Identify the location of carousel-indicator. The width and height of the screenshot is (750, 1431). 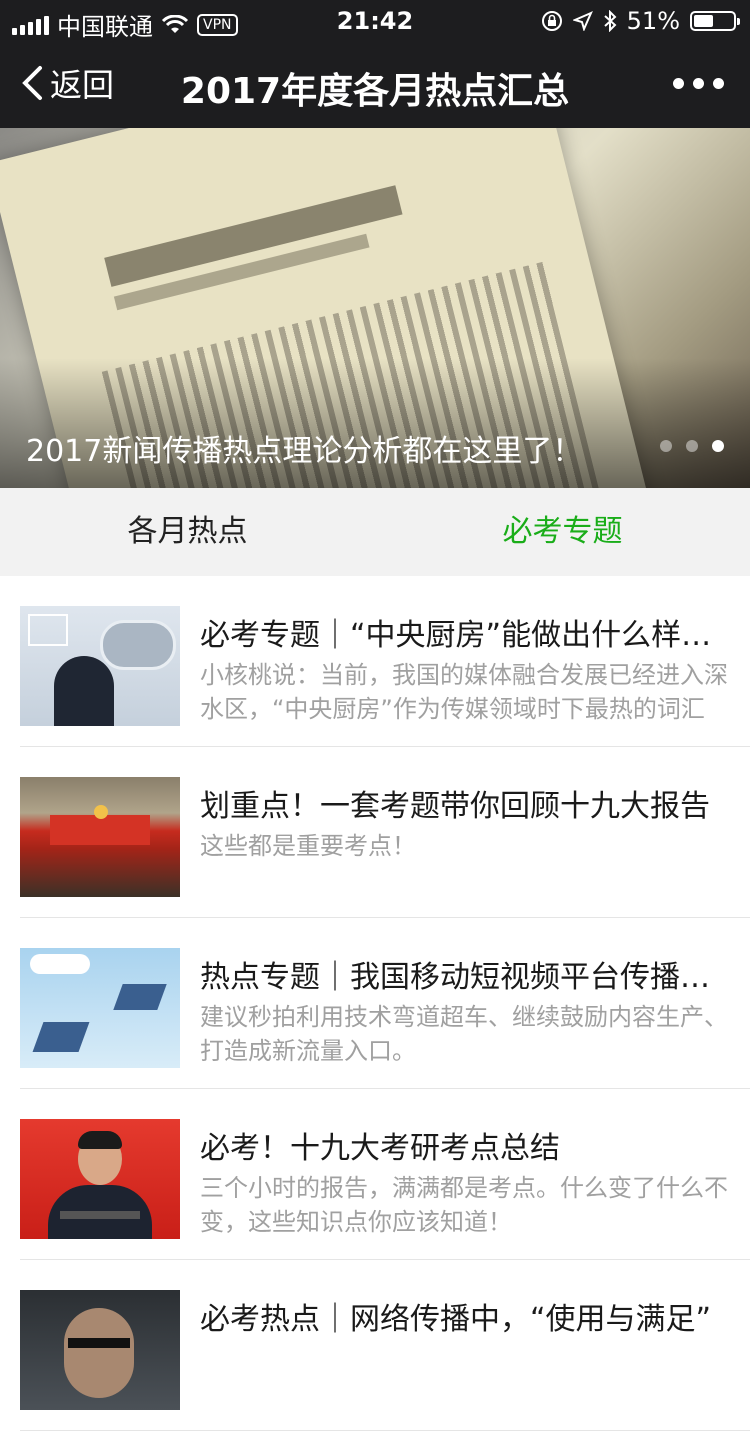
(692, 446).